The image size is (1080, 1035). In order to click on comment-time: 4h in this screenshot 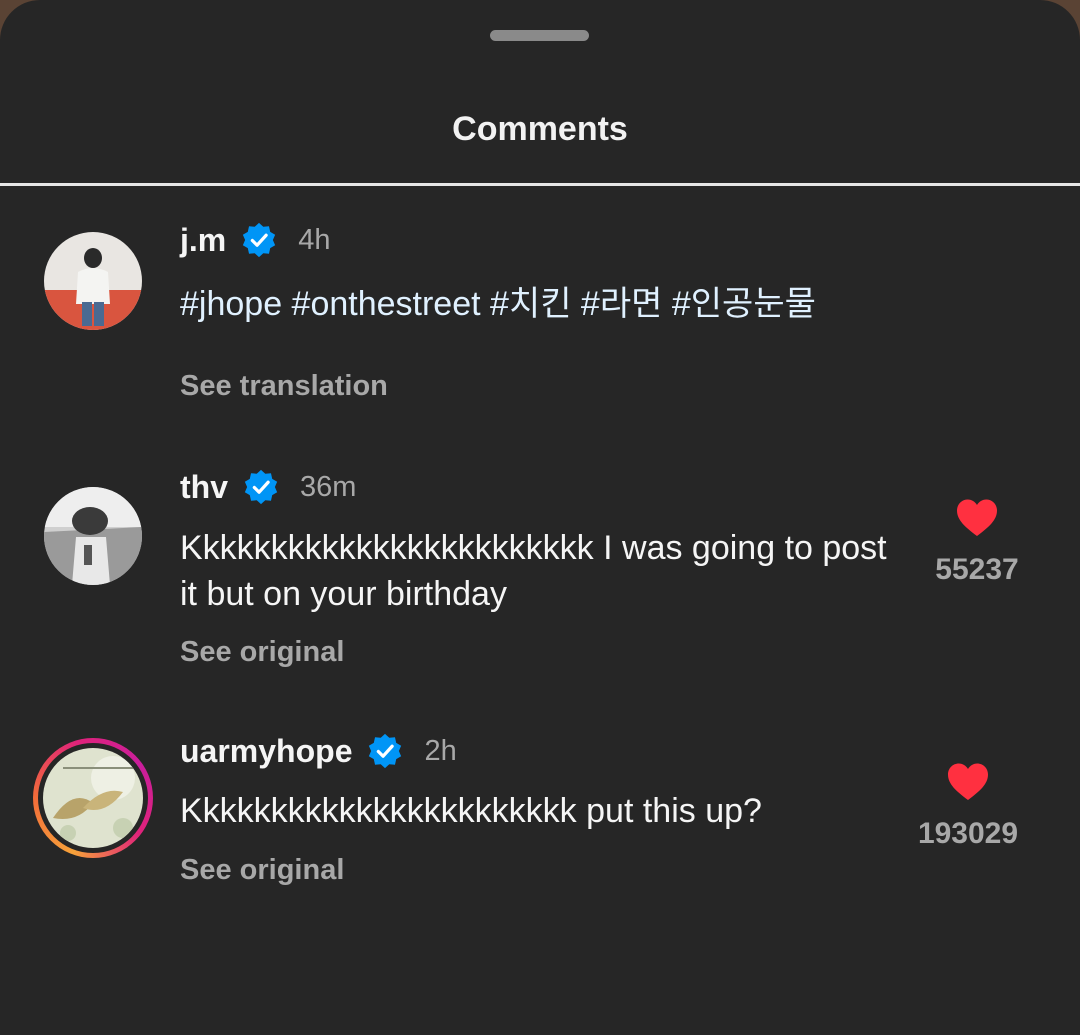, I will do `click(314, 240)`.